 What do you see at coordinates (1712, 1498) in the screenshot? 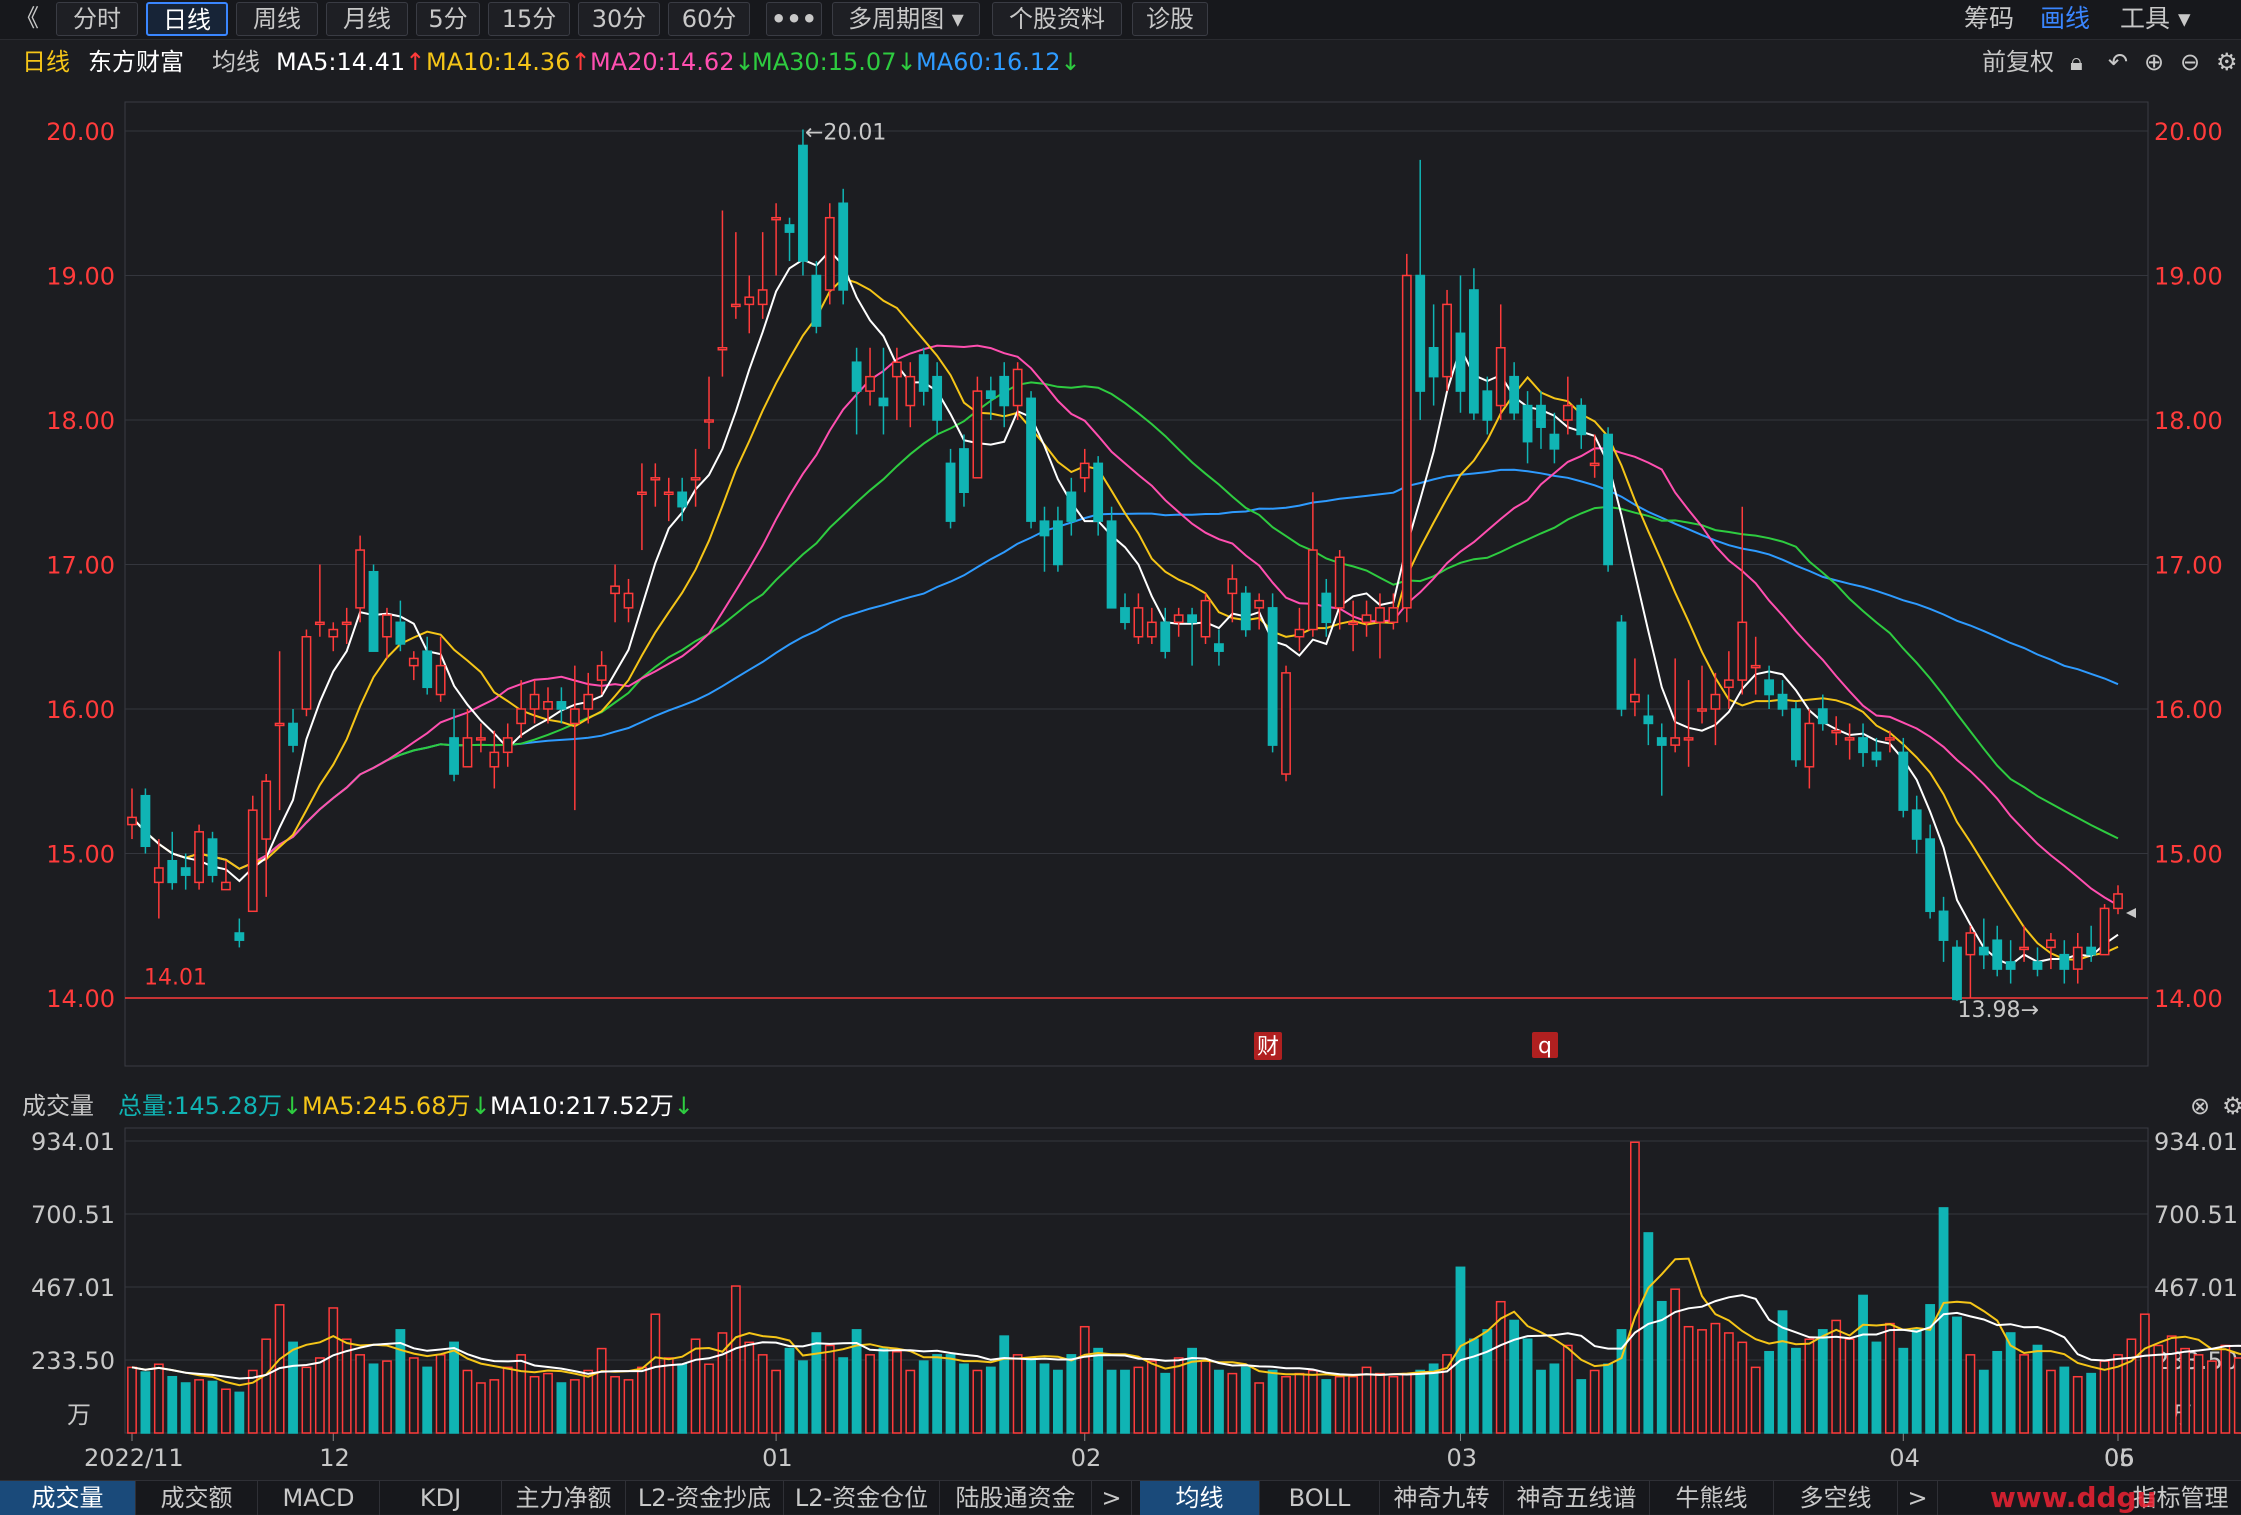
I see `tab-bull-bear: 牛熊线` at bounding box center [1712, 1498].